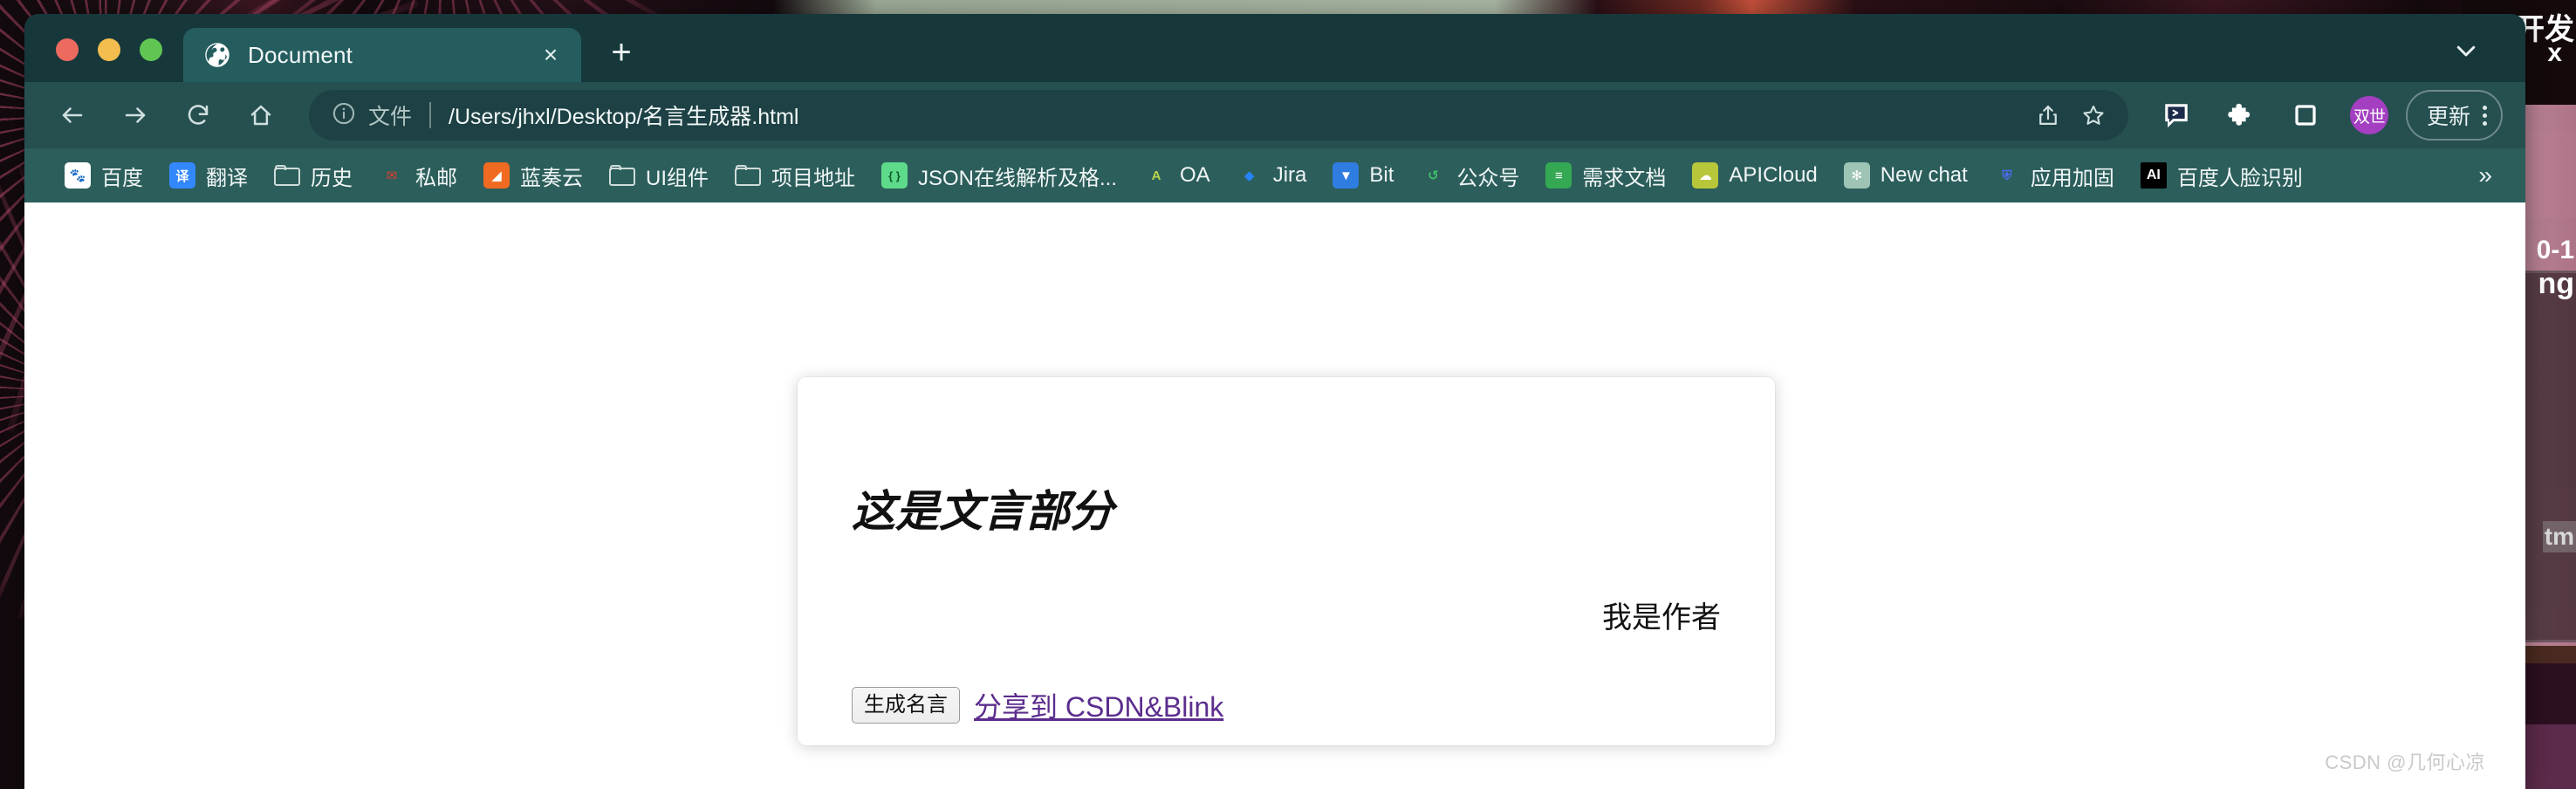 This screenshot has height=789, width=2576. I want to click on openai-icon: ✻, so click(1856, 175).